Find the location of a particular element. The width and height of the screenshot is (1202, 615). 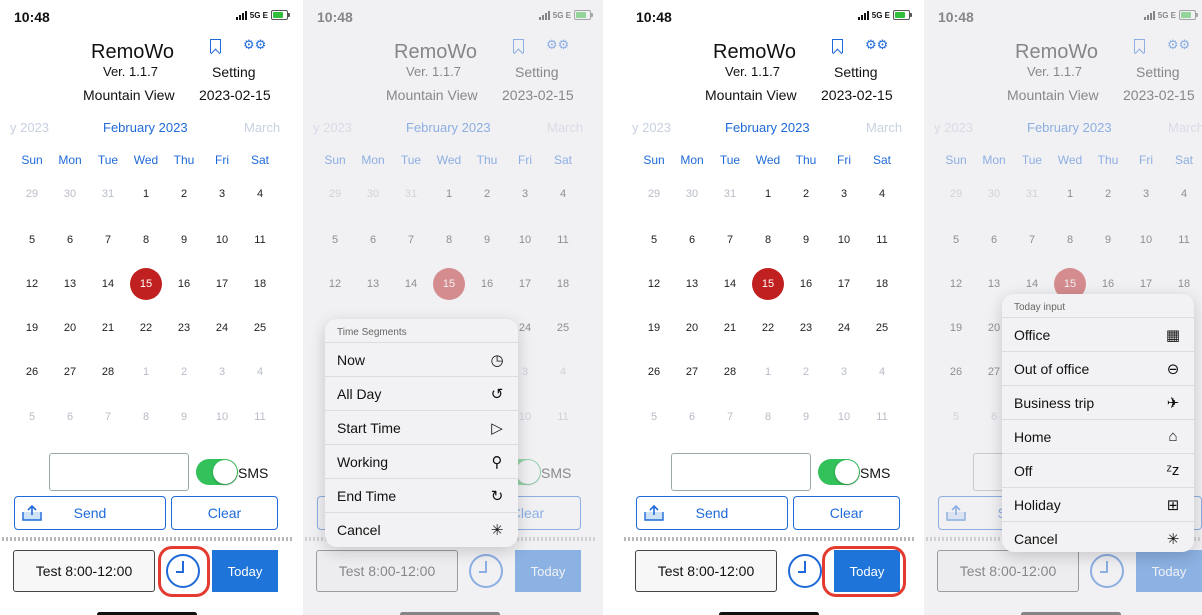

clear-button: Clear is located at coordinates (224, 513).